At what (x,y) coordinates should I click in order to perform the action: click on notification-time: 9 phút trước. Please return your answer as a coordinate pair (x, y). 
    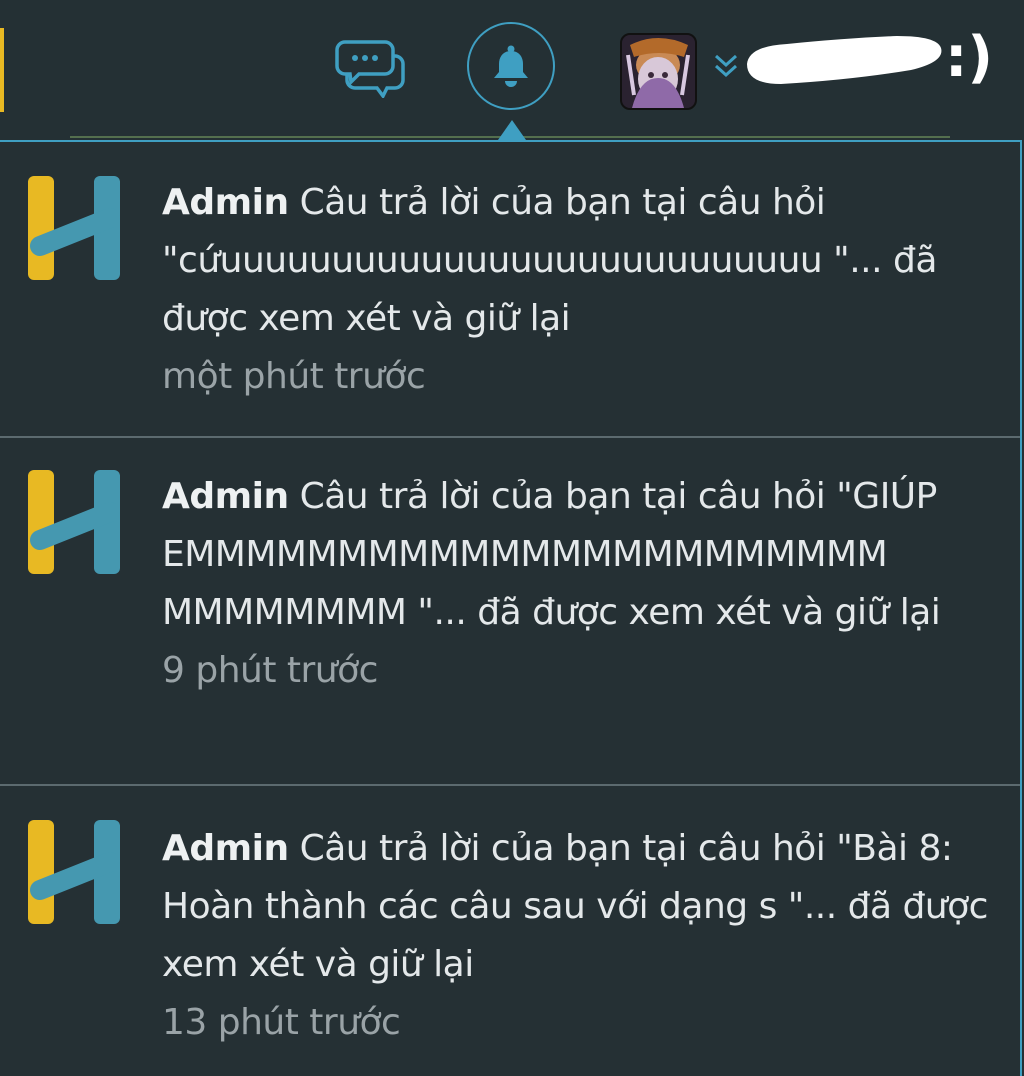
    Looking at the image, I should click on (270, 670).